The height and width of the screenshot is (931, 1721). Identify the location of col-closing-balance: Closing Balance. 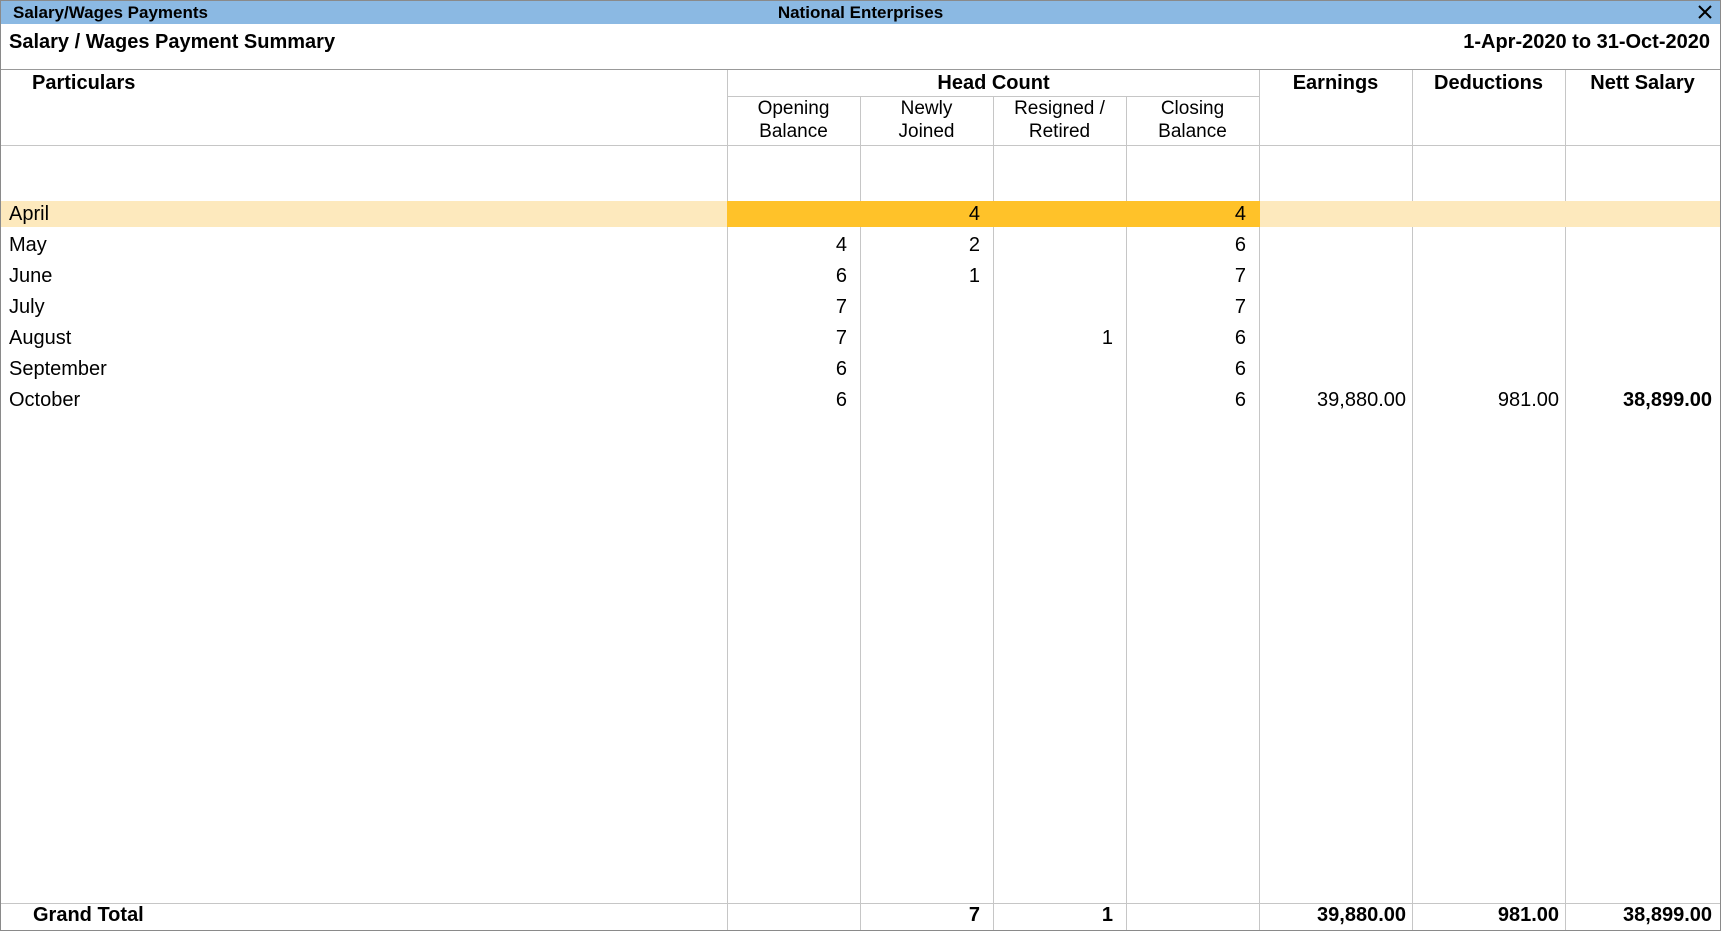
(1192, 120).